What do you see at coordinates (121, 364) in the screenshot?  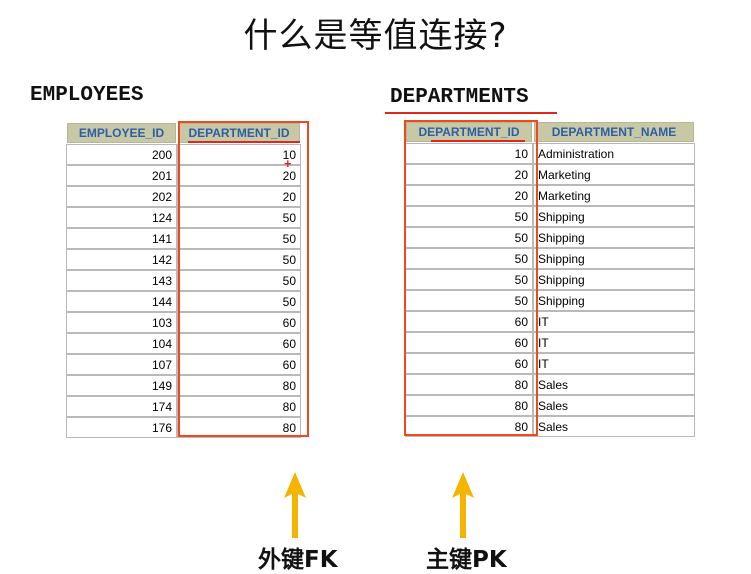 I see `table-cell: 107` at bounding box center [121, 364].